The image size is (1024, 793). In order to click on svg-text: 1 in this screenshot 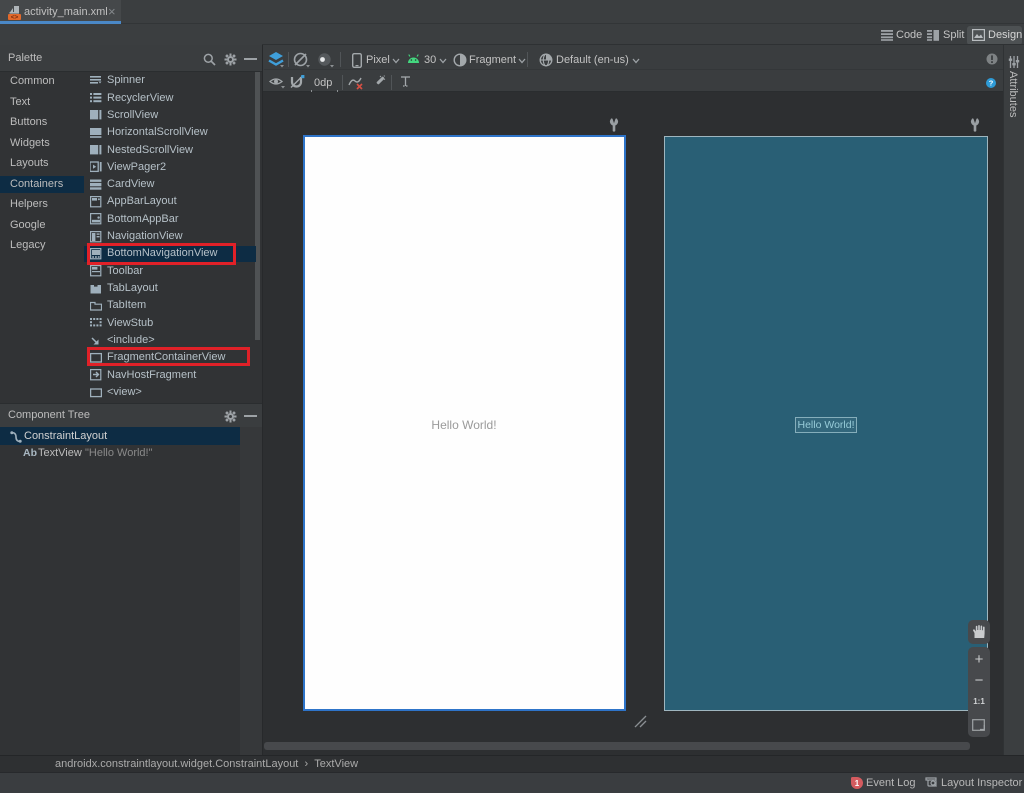, I will do `click(857, 783)`.